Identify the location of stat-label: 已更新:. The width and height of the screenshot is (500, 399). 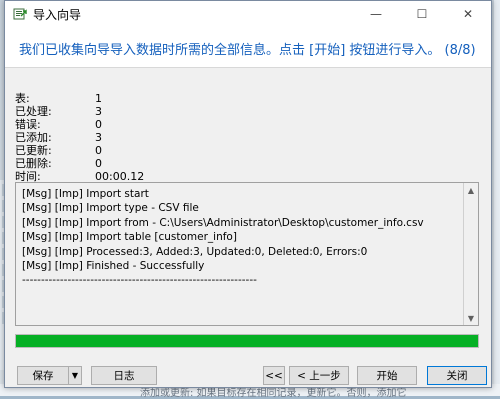
(33, 150).